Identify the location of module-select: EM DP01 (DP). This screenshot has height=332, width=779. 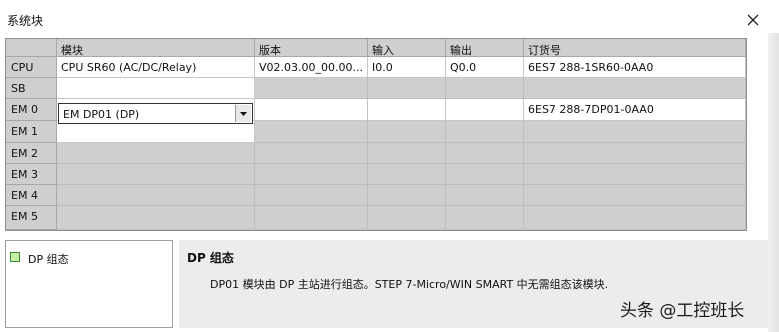
(155, 113).